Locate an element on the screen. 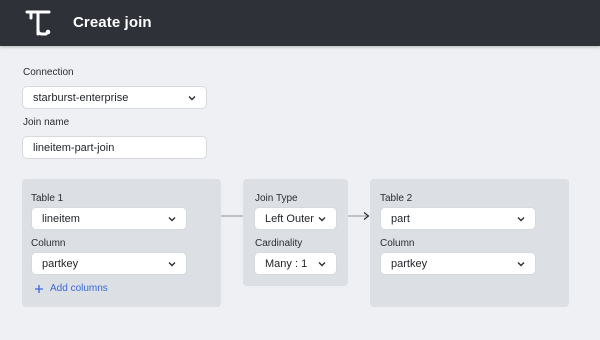  starburst-logo-icon is located at coordinates (39, 23).